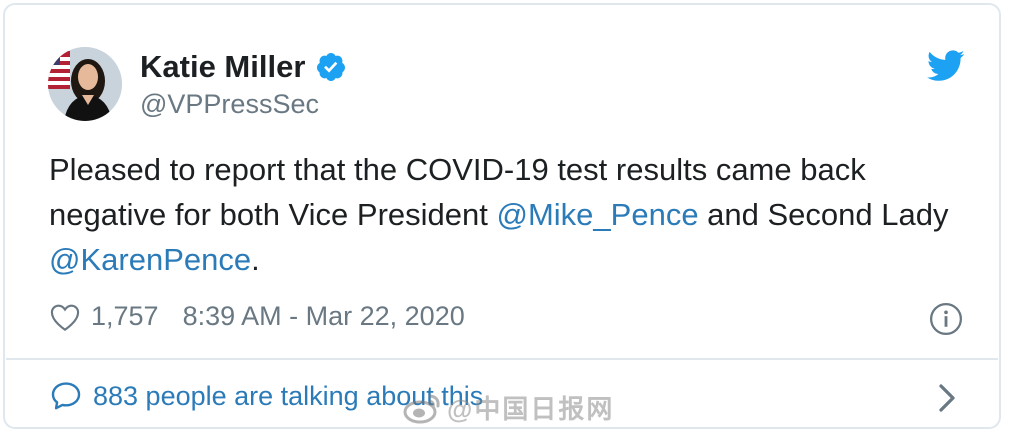  I want to click on avatar-image, so click(85, 84).